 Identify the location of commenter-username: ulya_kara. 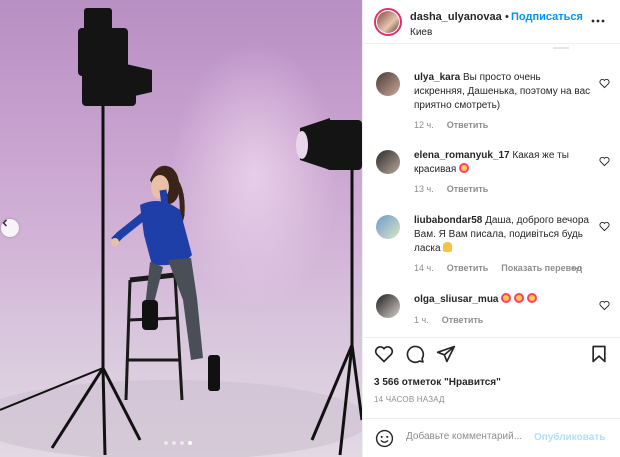
(437, 77).